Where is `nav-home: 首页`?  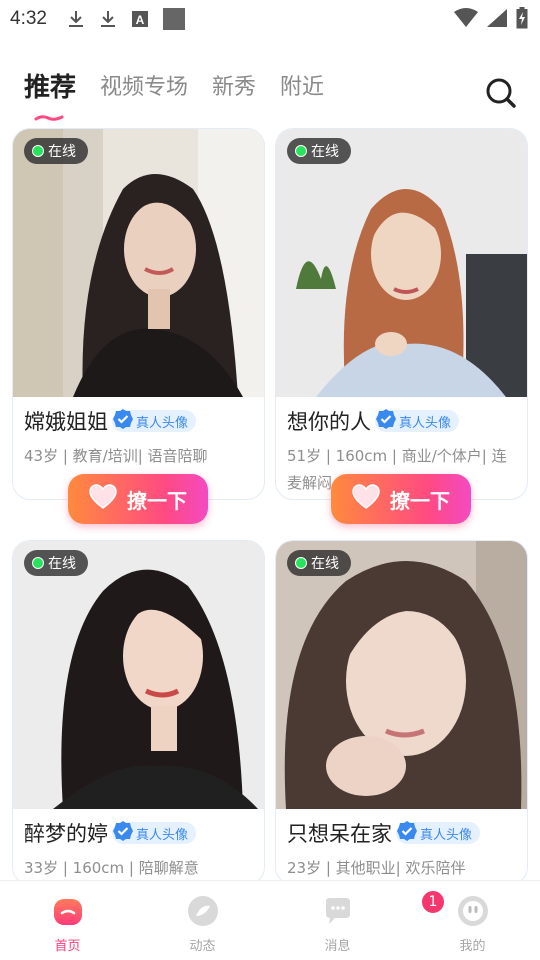
nav-home: 首页 is located at coordinates (67, 920).